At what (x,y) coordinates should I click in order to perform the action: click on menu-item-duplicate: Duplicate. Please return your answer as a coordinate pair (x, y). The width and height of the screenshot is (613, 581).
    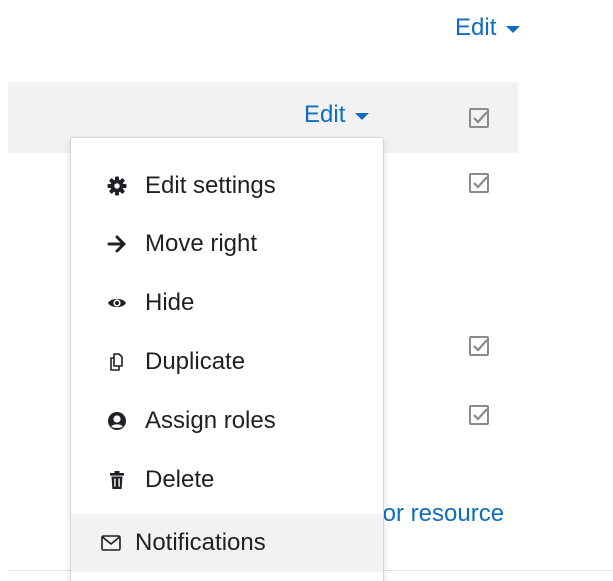
    Looking at the image, I should click on (227, 362).